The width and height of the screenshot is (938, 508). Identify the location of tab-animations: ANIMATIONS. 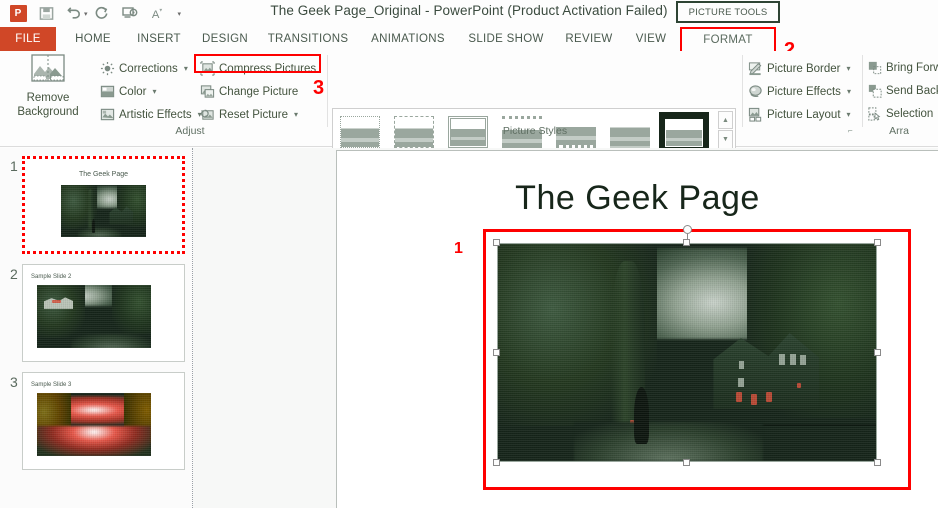
(408, 39).